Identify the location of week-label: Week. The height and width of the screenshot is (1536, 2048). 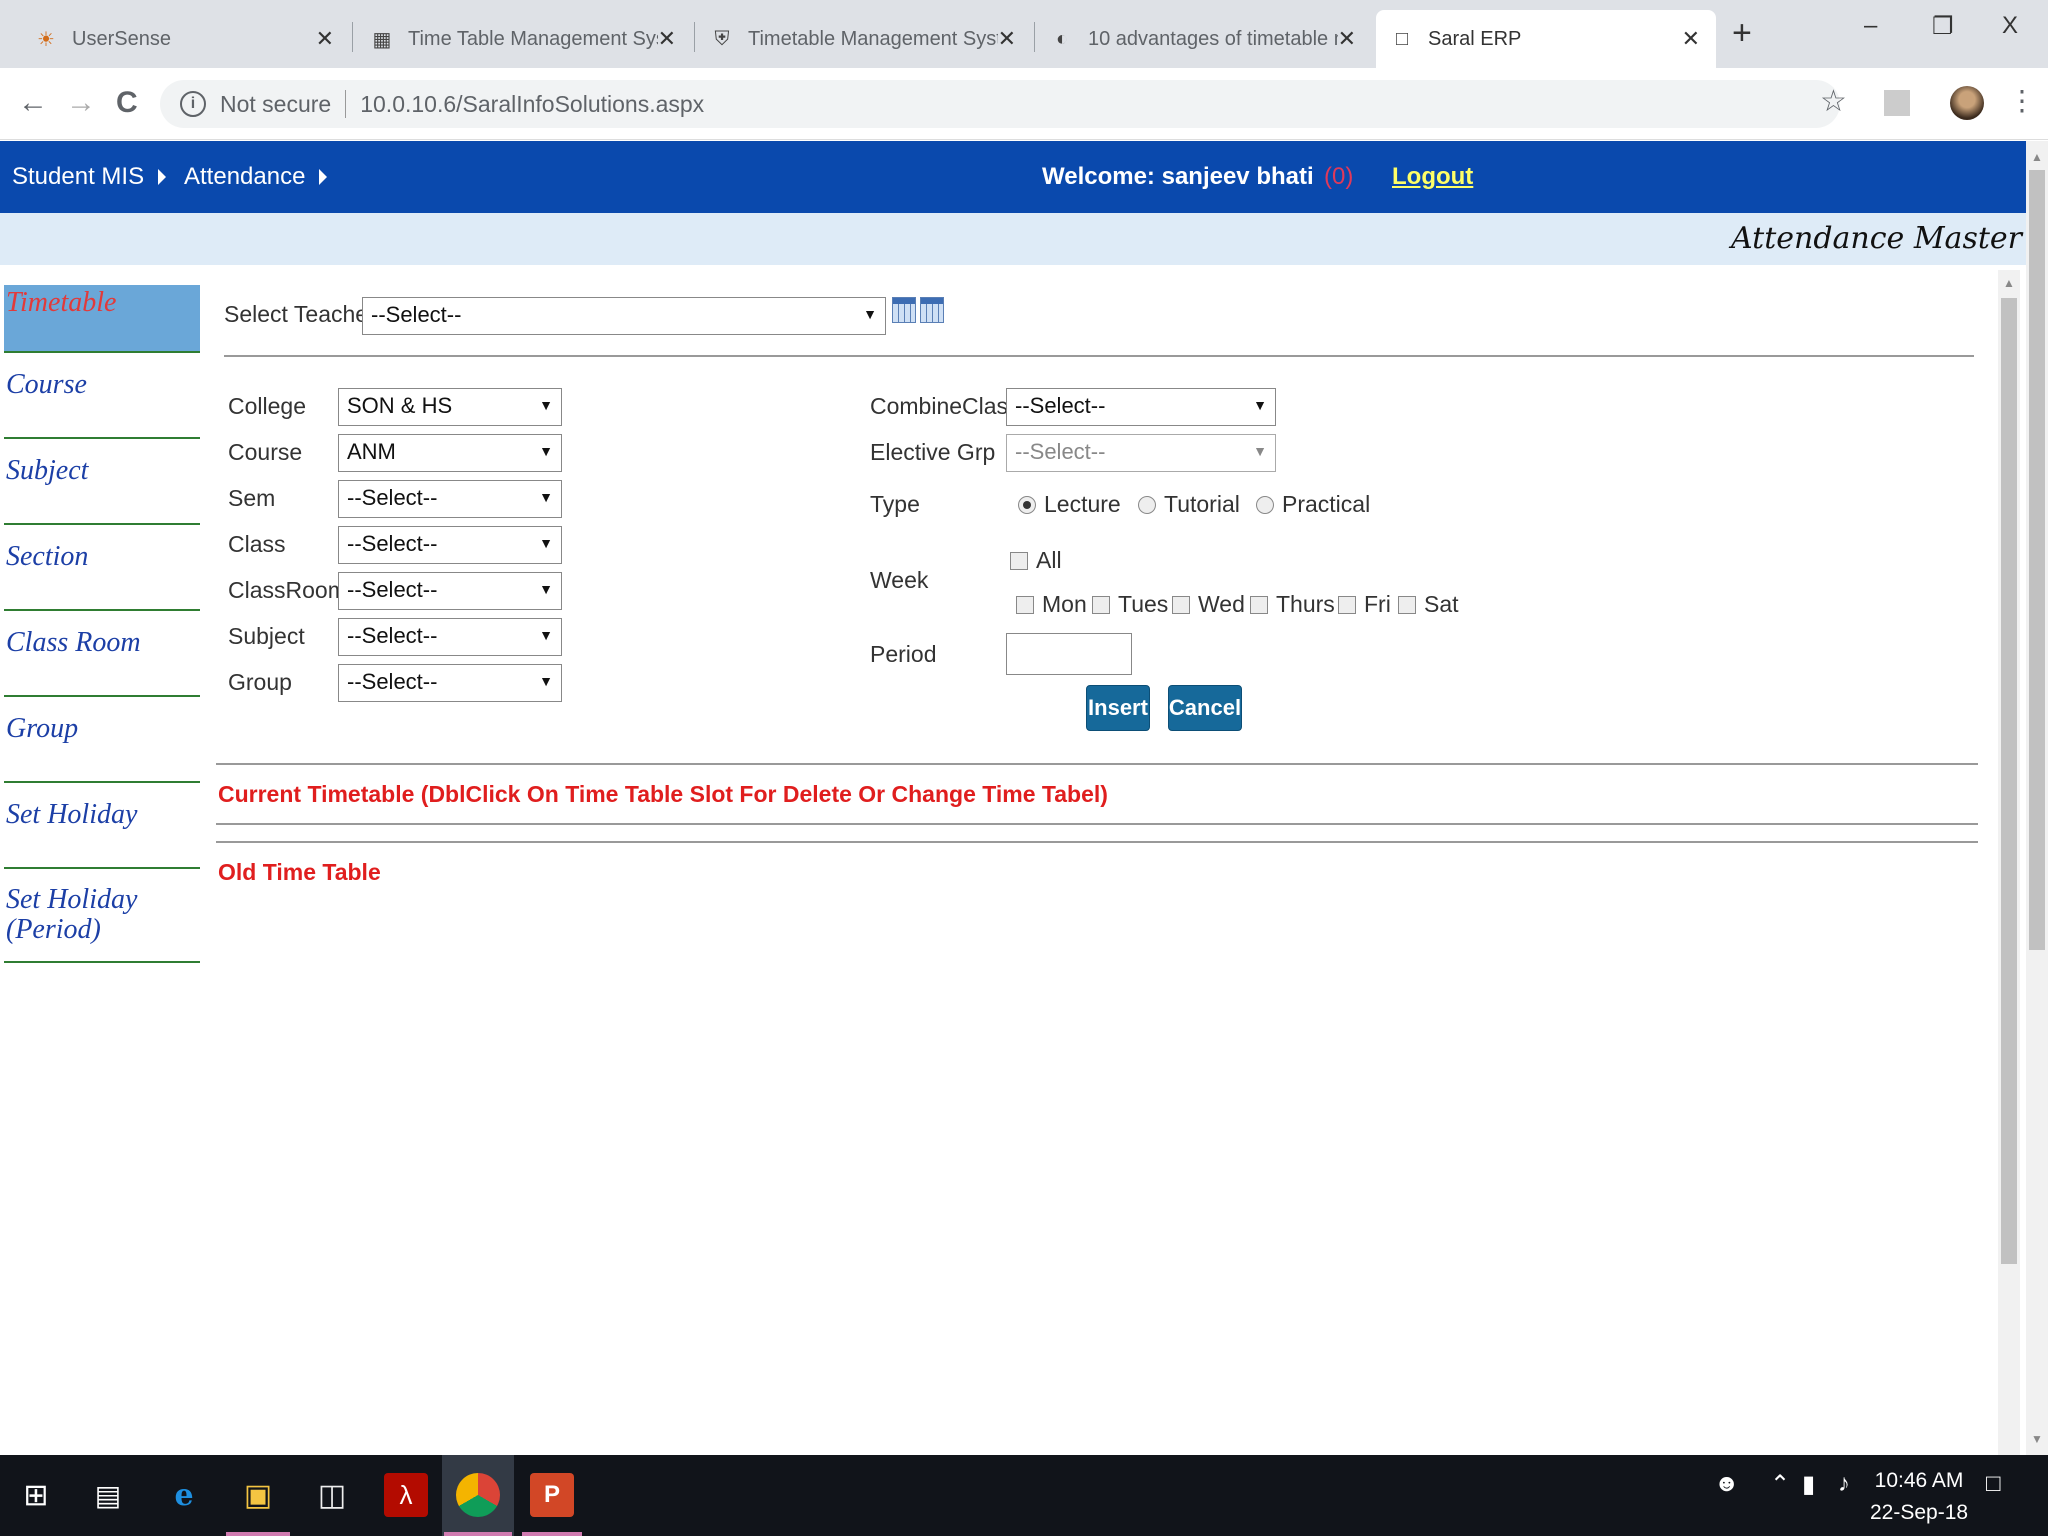
(899, 580).